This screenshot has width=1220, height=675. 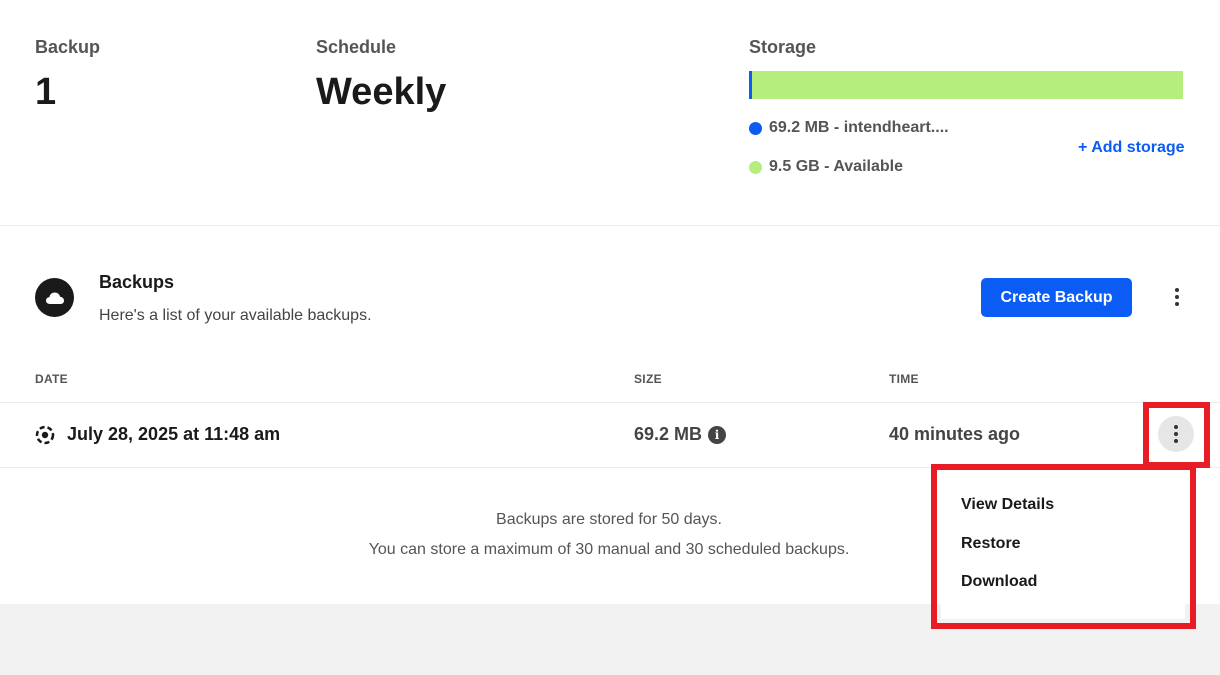 I want to click on row-menu-trigger-highlight, so click(x=1176, y=435).